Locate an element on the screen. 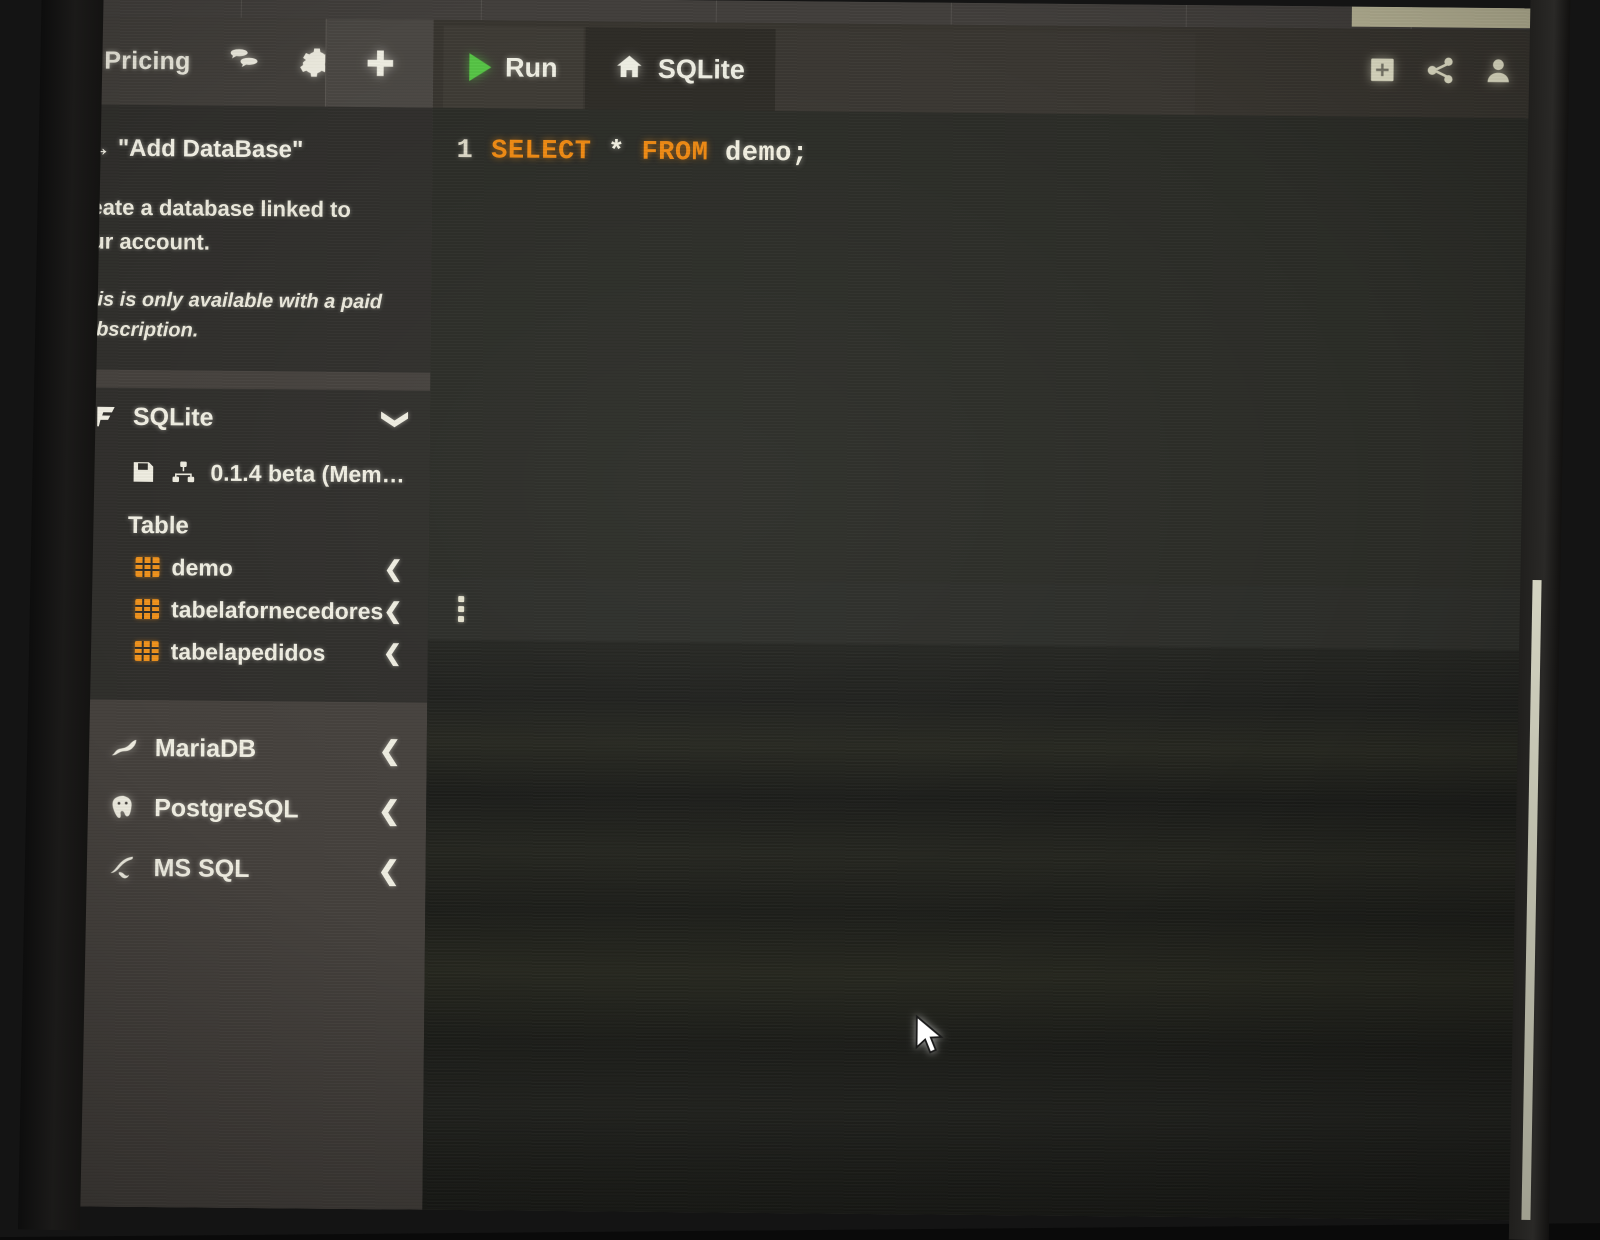  table-row: tabelapedidos ❮ is located at coordinates (236, 652).